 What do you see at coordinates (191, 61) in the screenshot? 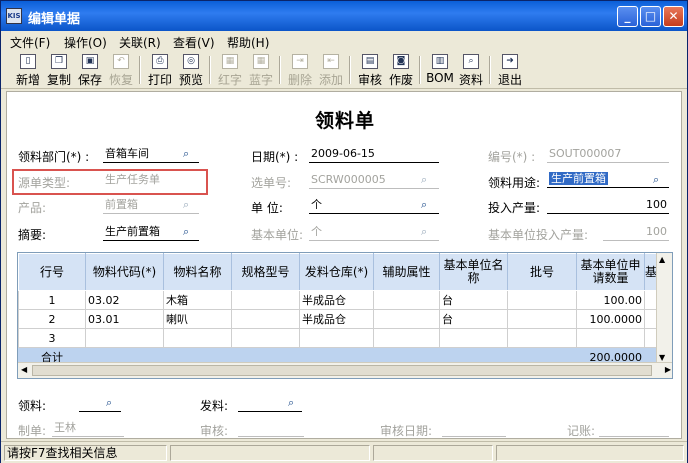
I see `preview-icon: ◎` at bounding box center [191, 61].